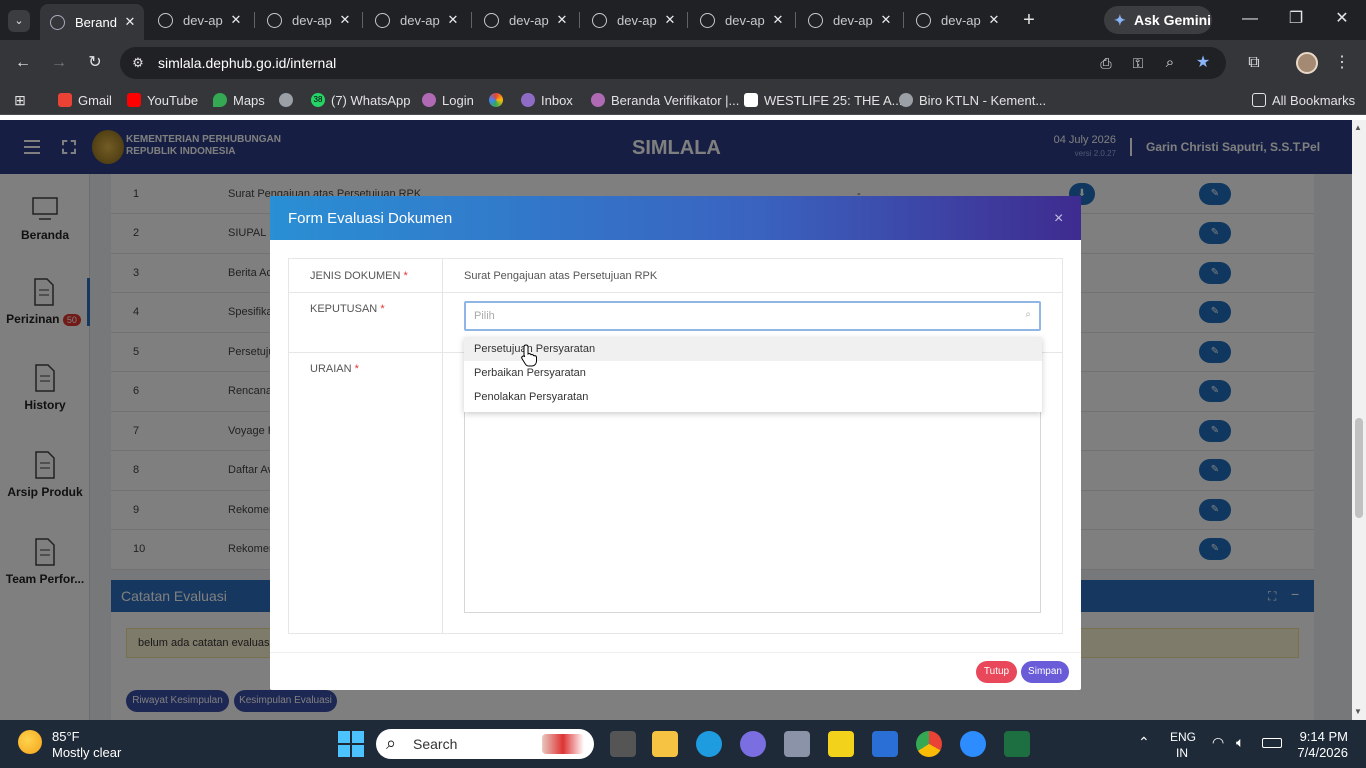 This screenshot has height=768, width=1366. Describe the element at coordinates (1045, 672) in the screenshot. I see `simpan-button: Simpan` at that location.